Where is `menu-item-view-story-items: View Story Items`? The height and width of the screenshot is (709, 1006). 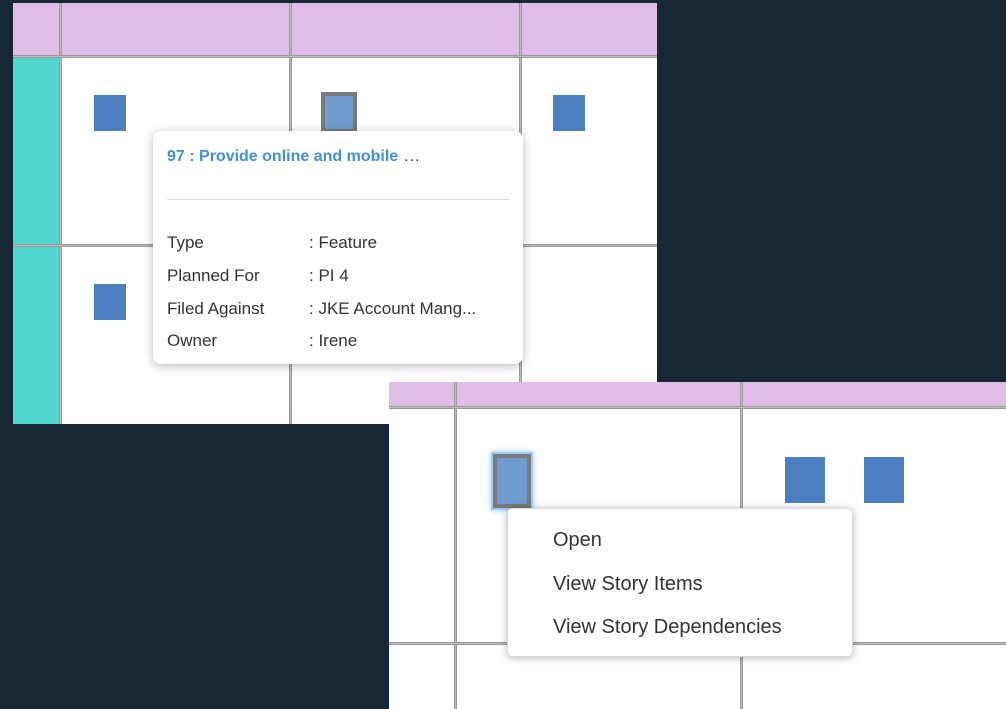 menu-item-view-story-items: View Story Items is located at coordinates (628, 584).